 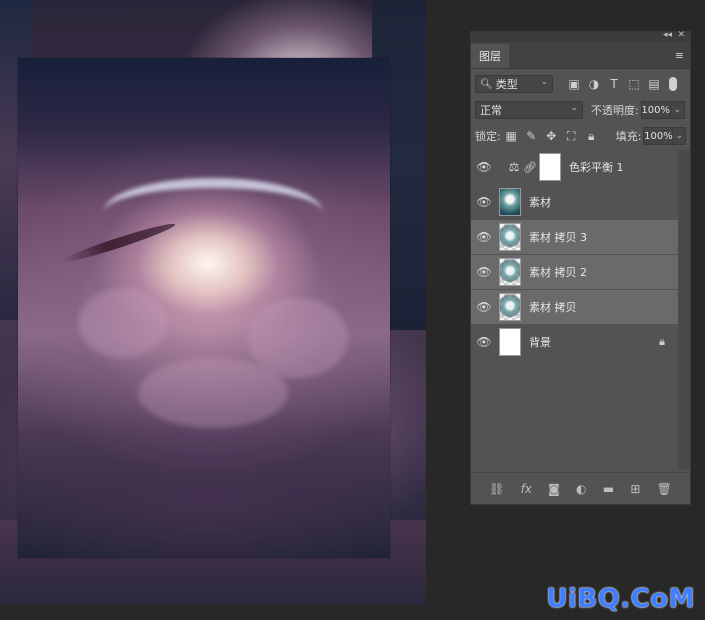 What do you see at coordinates (540, 202) in the screenshot?
I see `layer-name: 素材` at bounding box center [540, 202].